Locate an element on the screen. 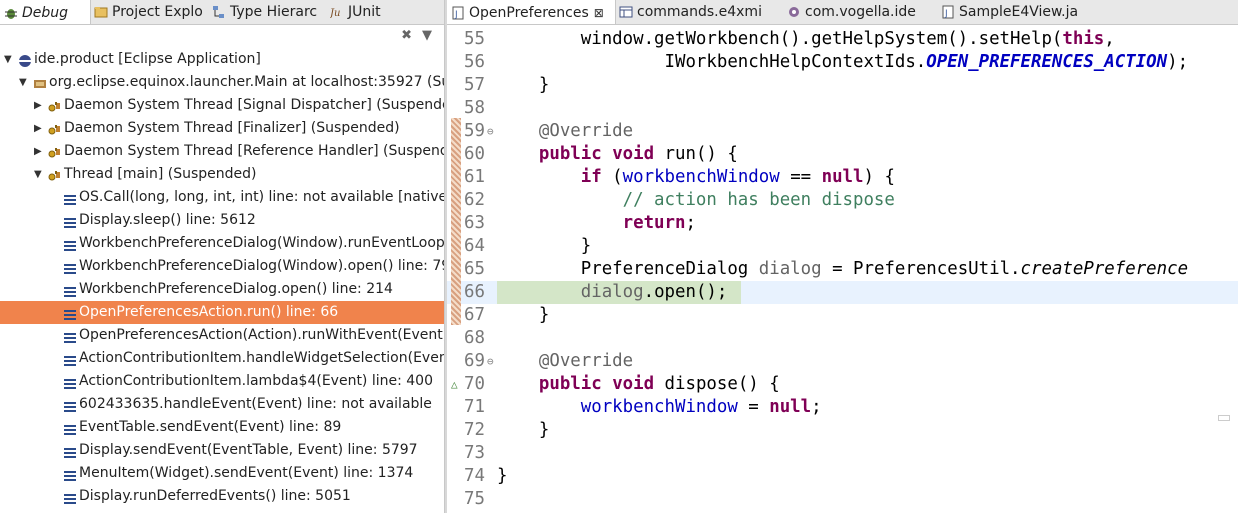 This screenshot has width=1238, height=513. tree-row: Display.runDeferredEvents() line: 5051 is located at coordinates (222, 496).